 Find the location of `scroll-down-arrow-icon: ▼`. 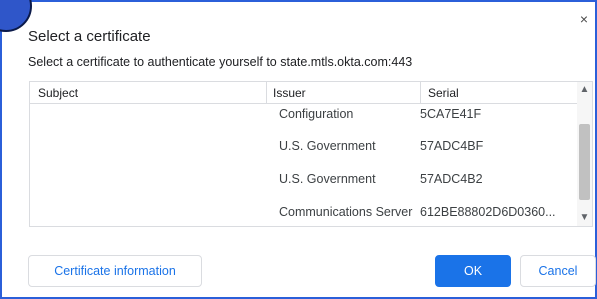

scroll-down-arrow-icon: ▼ is located at coordinates (584, 218).